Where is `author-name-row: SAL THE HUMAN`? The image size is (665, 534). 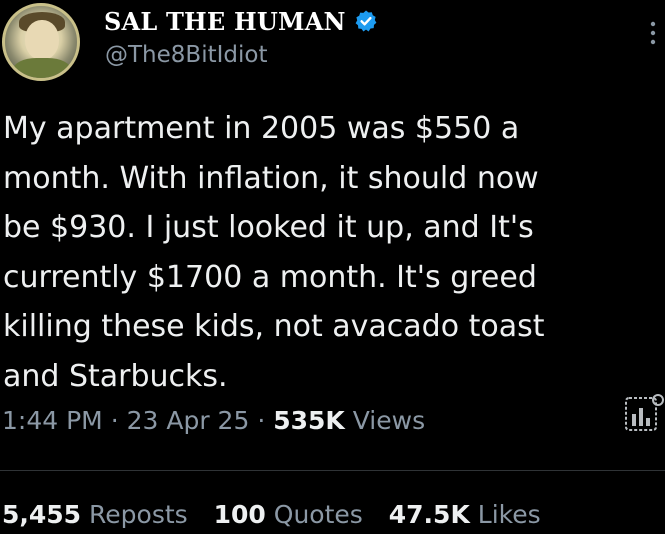
author-name-row: SAL THE HUMAN is located at coordinates (241, 21).